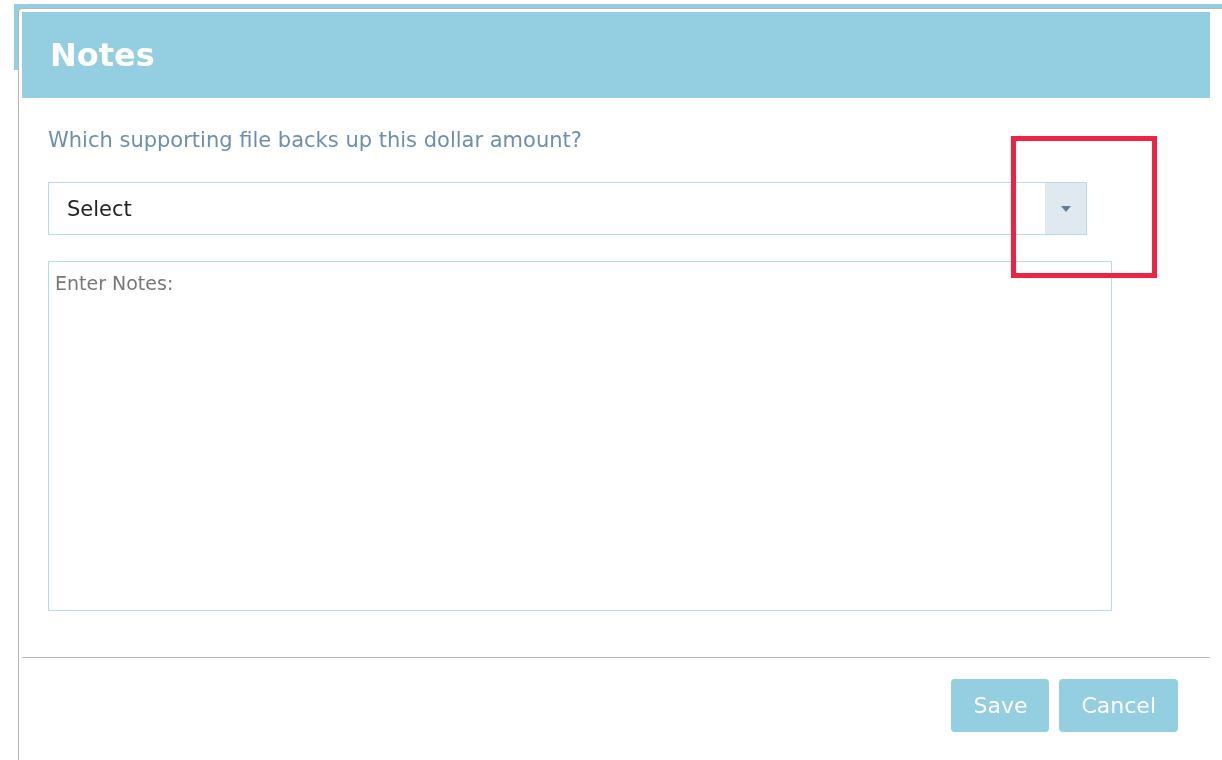 The width and height of the screenshot is (1222, 760). What do you see at coordinates (567, 208) in the screenshot?
I see `file-select: Select` at bounding box center [567, 208].